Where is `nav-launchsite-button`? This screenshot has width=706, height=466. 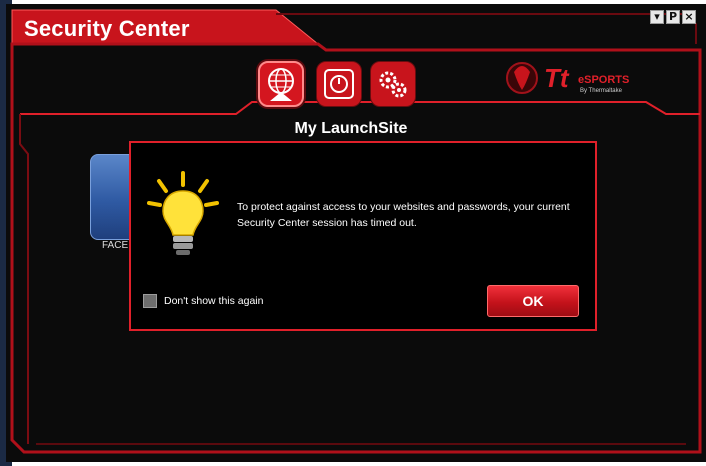 nav-launchsite-button is located at coordinates (281, 84).